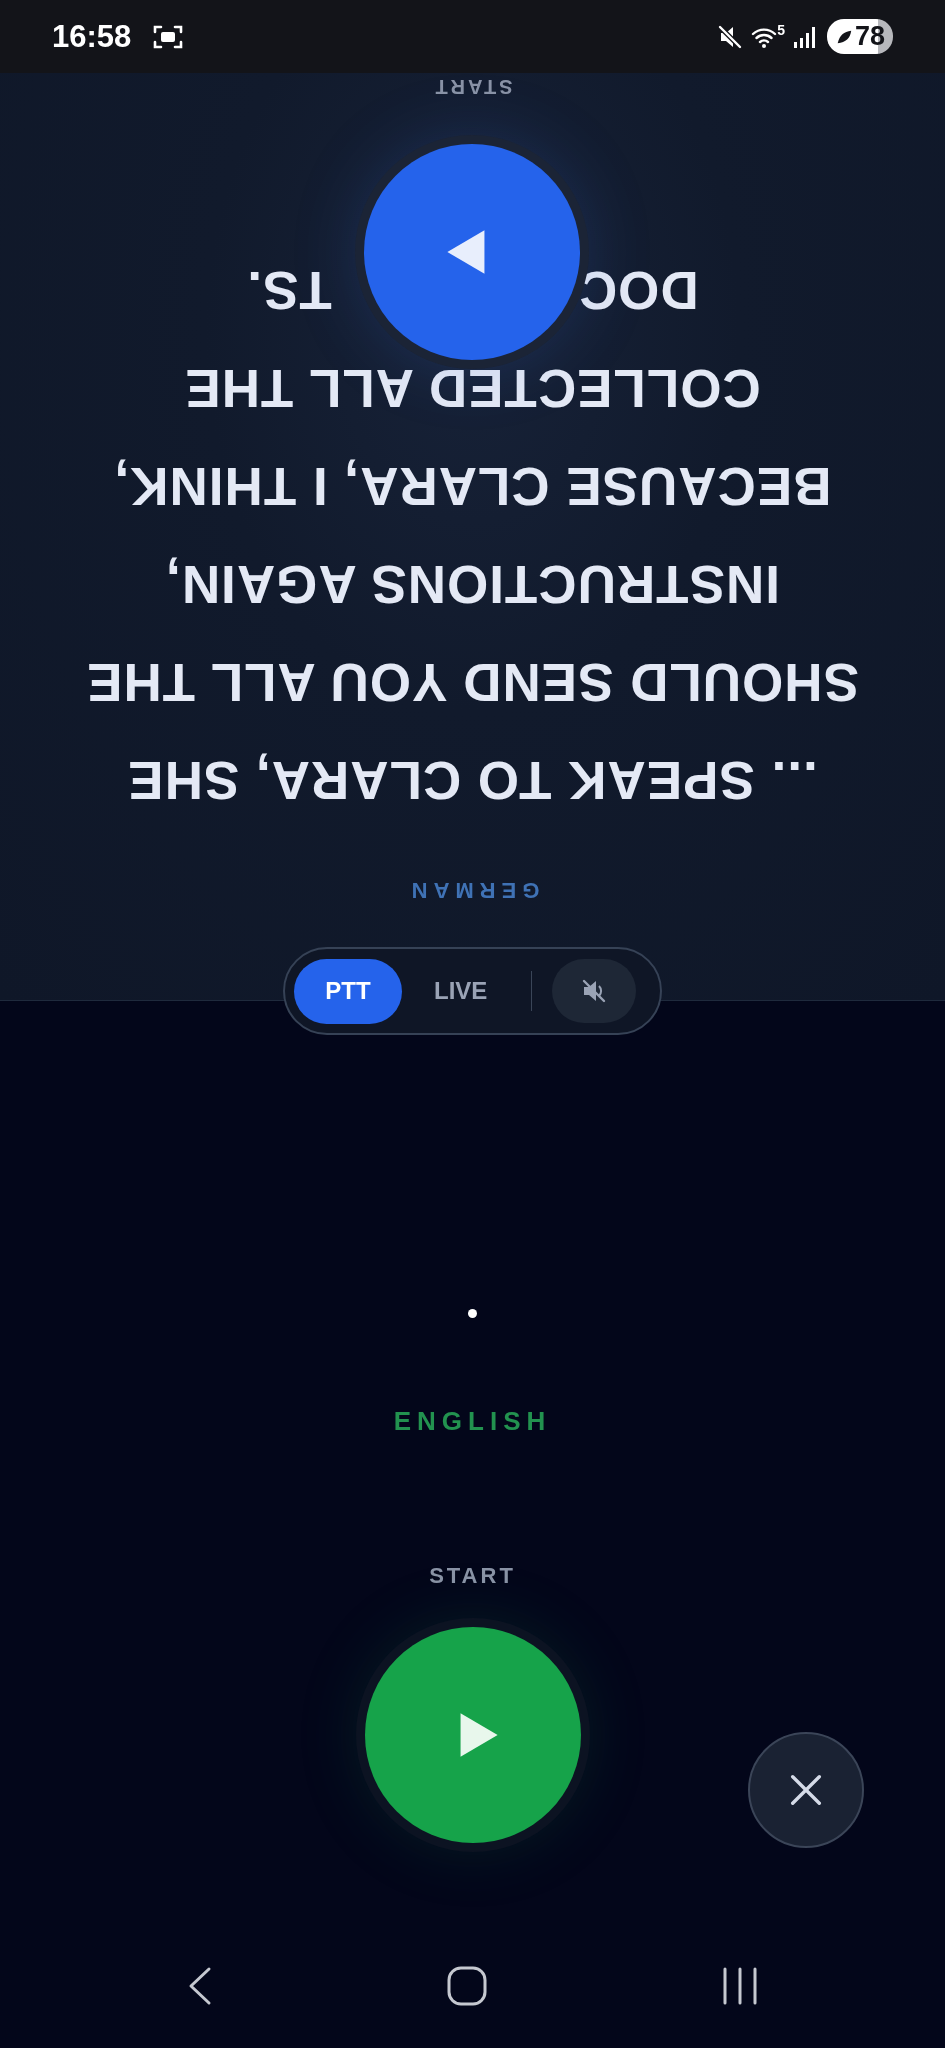 The height and width of the screenshot is (2048, 945). What do you see at coordinates (92, 36) in the screenshot?
I see `clock: 16:58` at bounding box center [92, 36].